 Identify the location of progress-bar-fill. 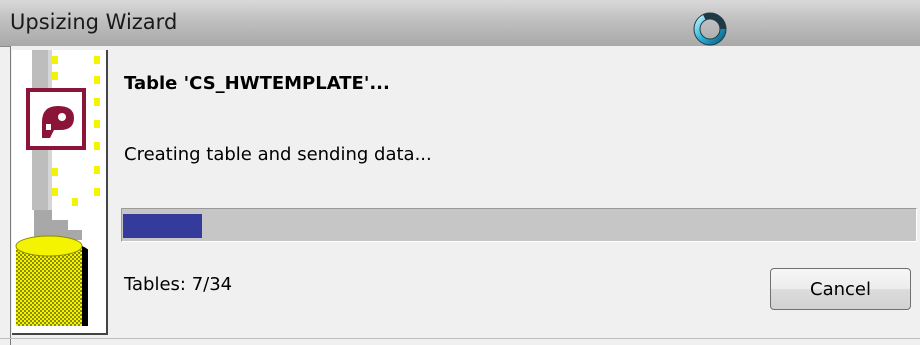
(162, 226).